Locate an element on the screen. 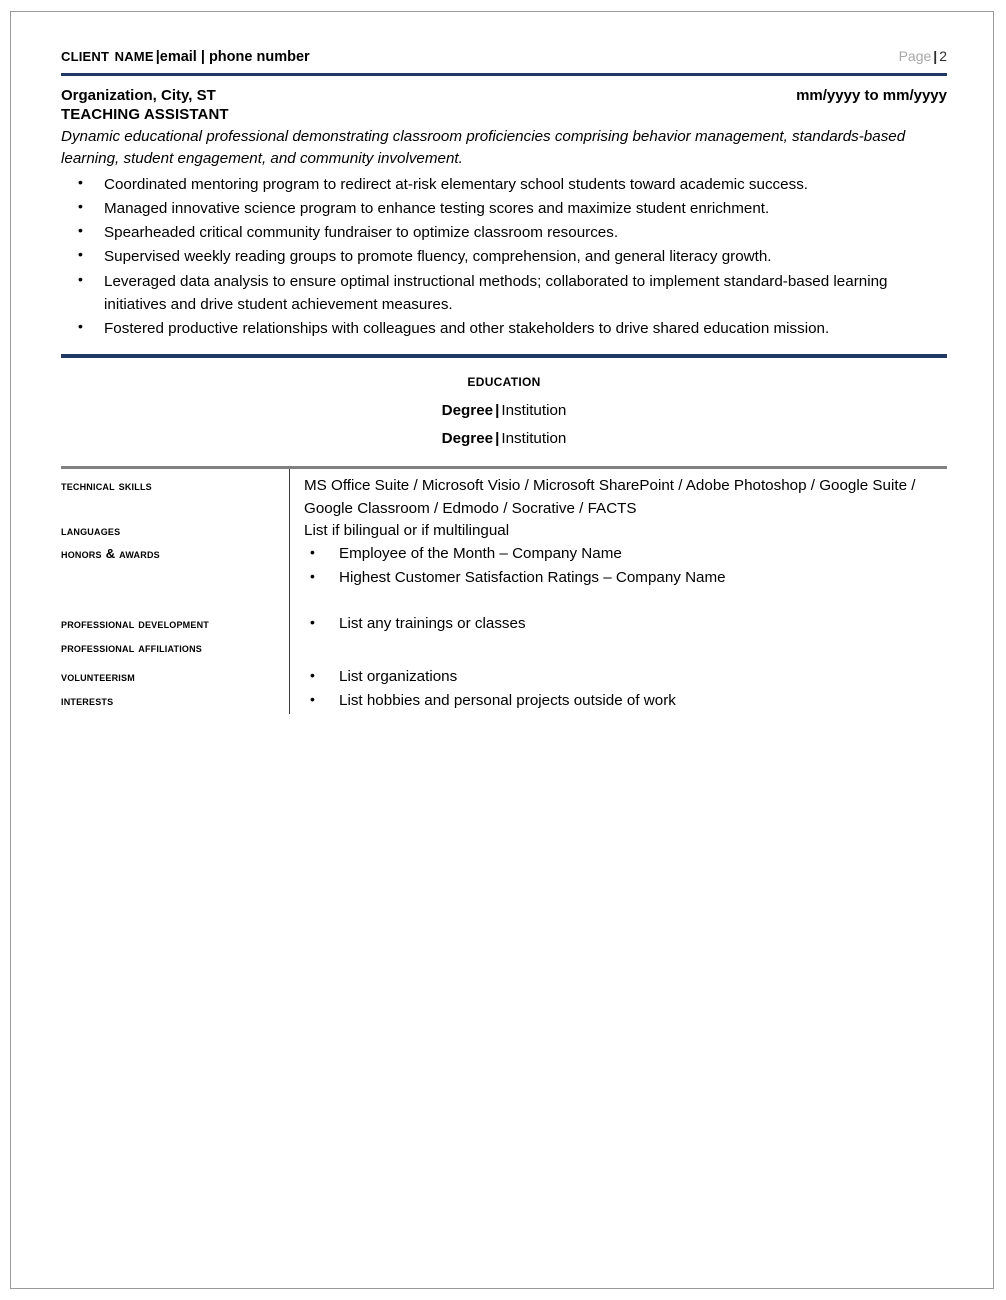 The image size is (1006, 1300). row-label-honors-awards: Honors & Awards is located at coordinates (110, 554).